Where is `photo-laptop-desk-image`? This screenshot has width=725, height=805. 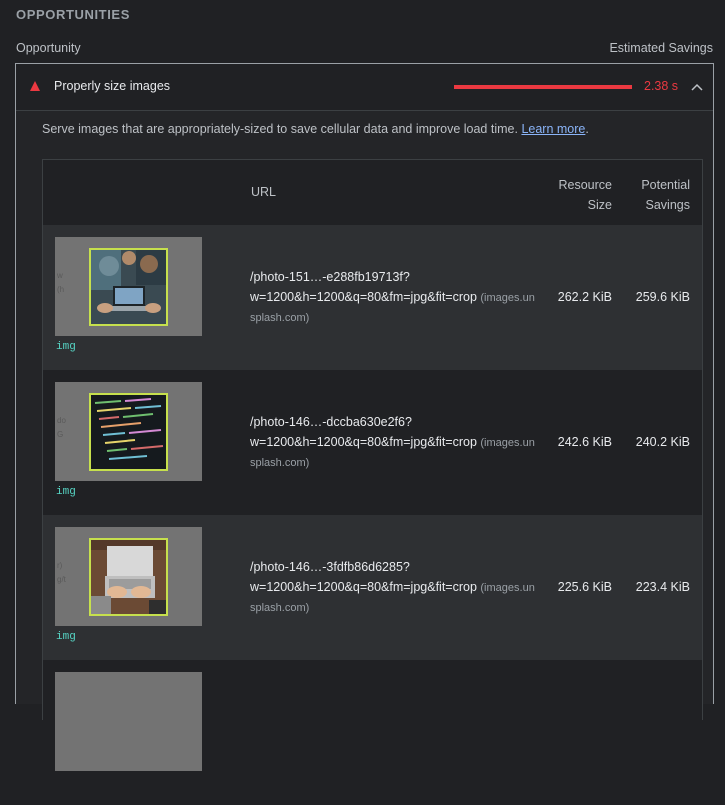
photo-laptop-desk-image is located at coordinates (128, 577).